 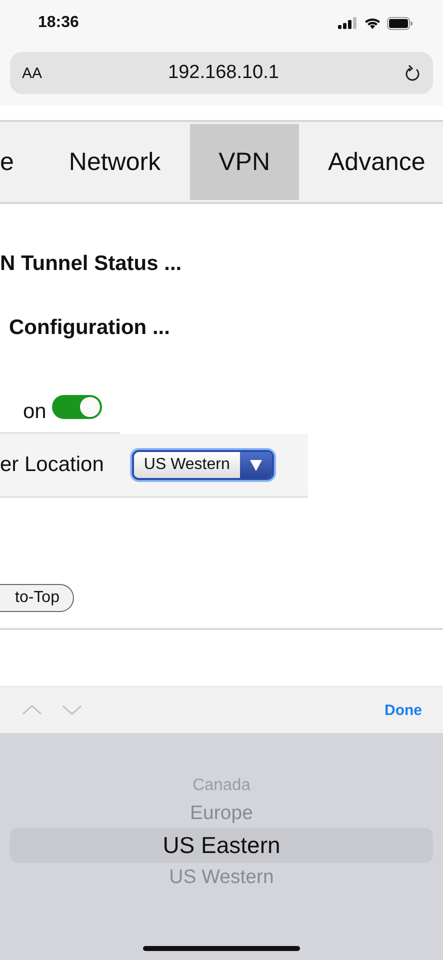 I want to click on nav-tab: Network, so click(x=115, y=162).